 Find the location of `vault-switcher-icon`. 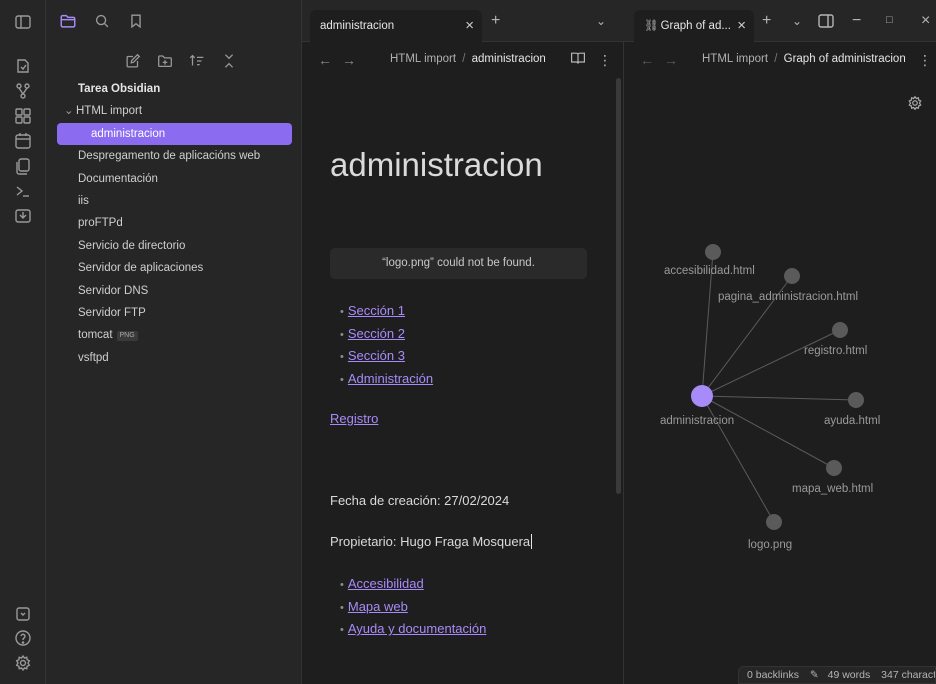

vault-switcher-icon is located at coordinates (23, 614).